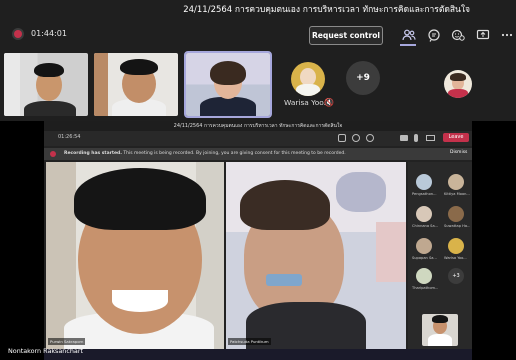 The width and height of the screenshot is (516, 360). Describe the element at coordinates (356, 138) in the screenshot. I see `shared-chat-icon` at that location.